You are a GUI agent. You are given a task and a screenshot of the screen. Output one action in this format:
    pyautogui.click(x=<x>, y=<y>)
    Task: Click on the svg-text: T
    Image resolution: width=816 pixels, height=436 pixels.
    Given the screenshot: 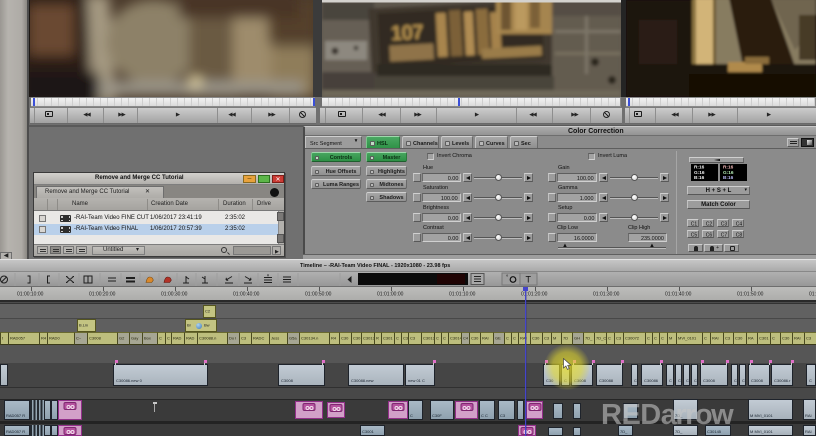 What is the action you would take?
    pyautogui.click(x=529, y=280)
    